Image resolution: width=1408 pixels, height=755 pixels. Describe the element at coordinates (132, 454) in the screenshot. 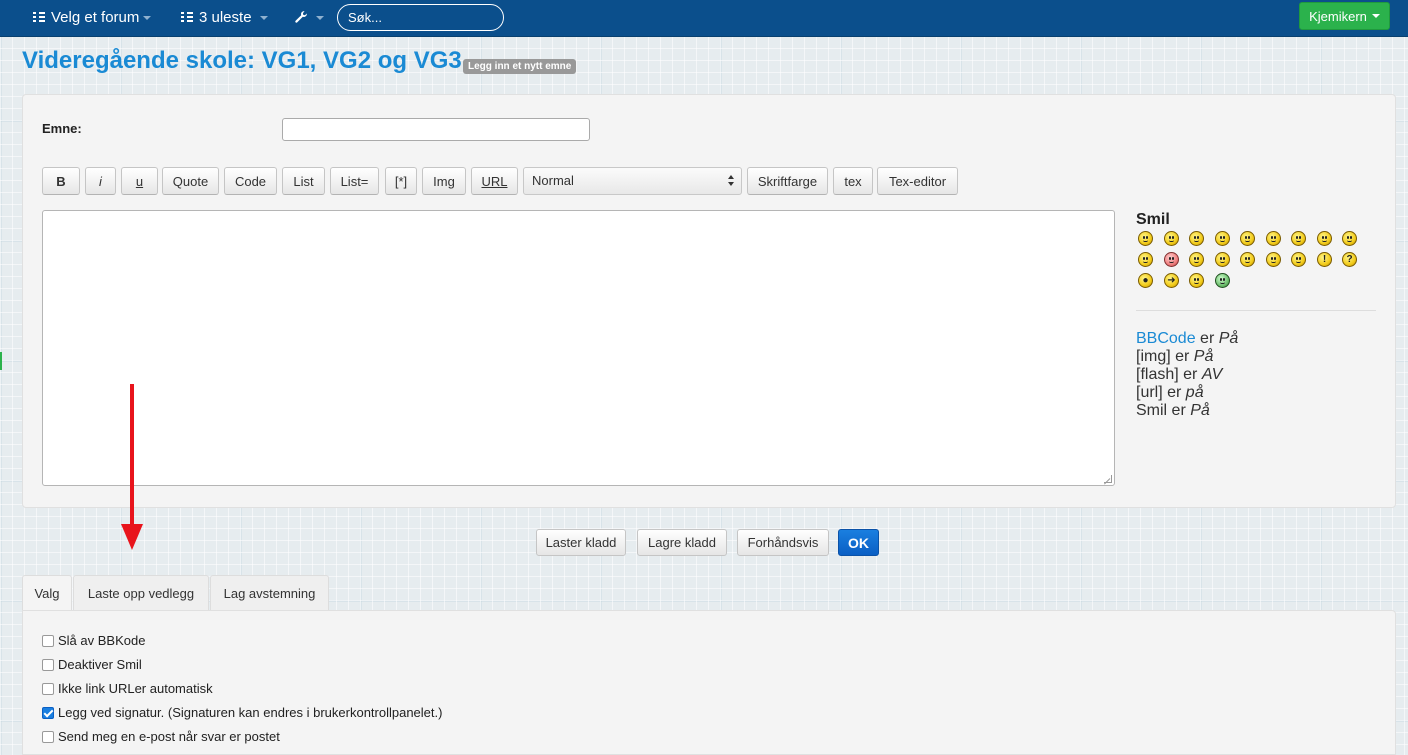

I see `red-arrow-shaft` at that location.